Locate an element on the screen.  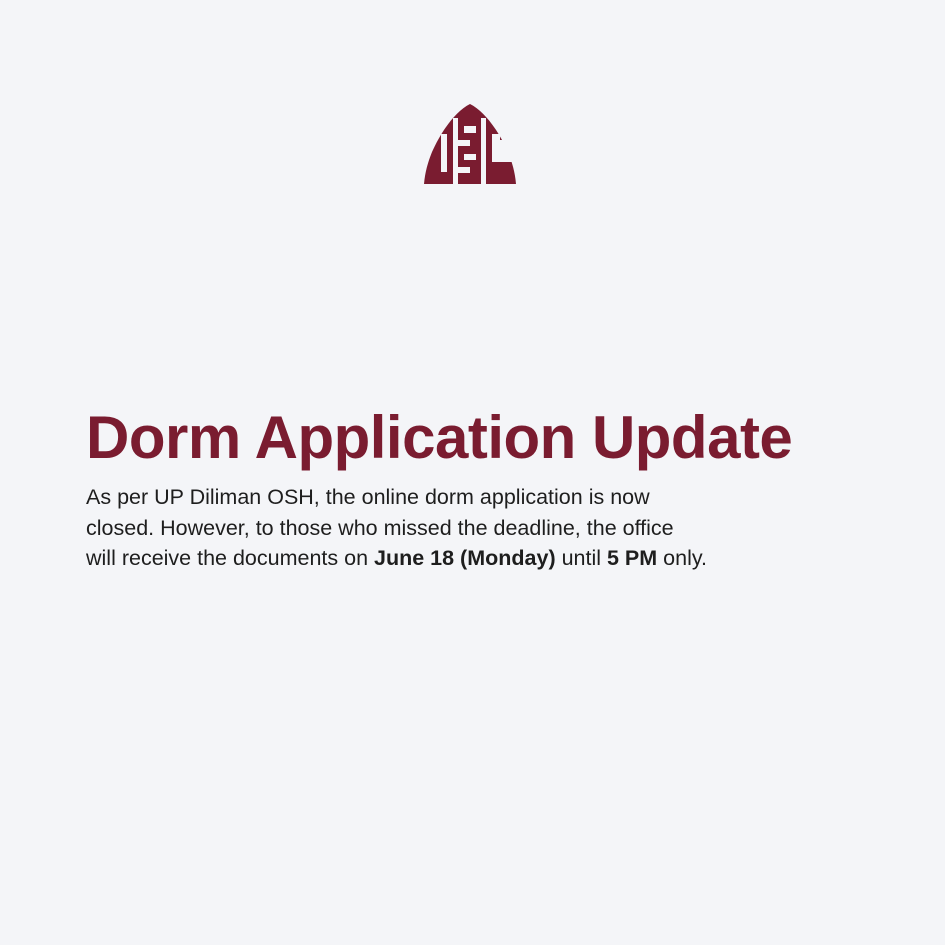
body-line-3-middle: until is located at coordinates (581, 558).